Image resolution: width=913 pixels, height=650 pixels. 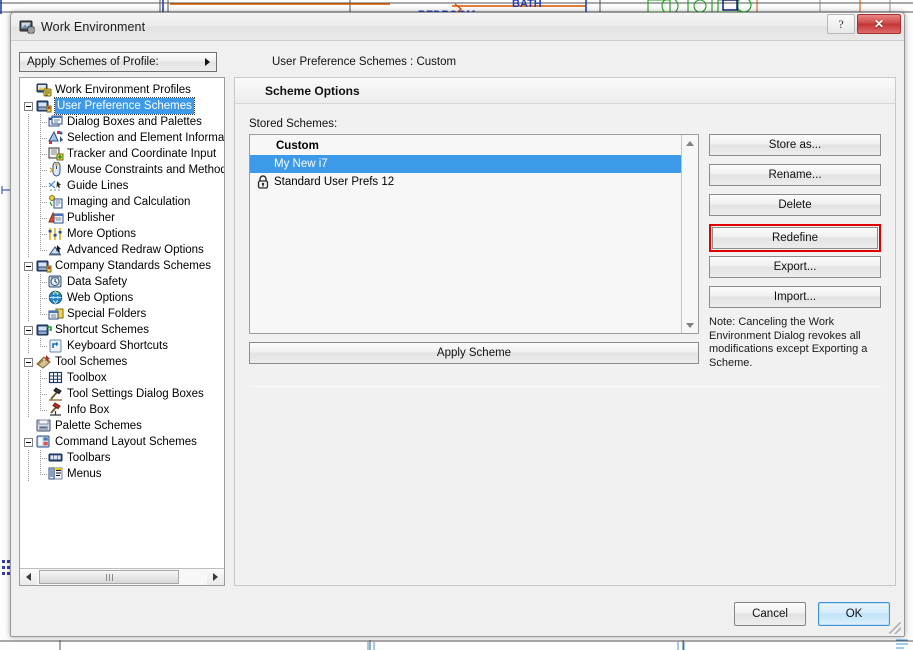 What do you see at coordinates (457, 27) in the screenshot?
I see `dialog-titlebar: Work Environment ? ✕` at bounding box center [457, 27].